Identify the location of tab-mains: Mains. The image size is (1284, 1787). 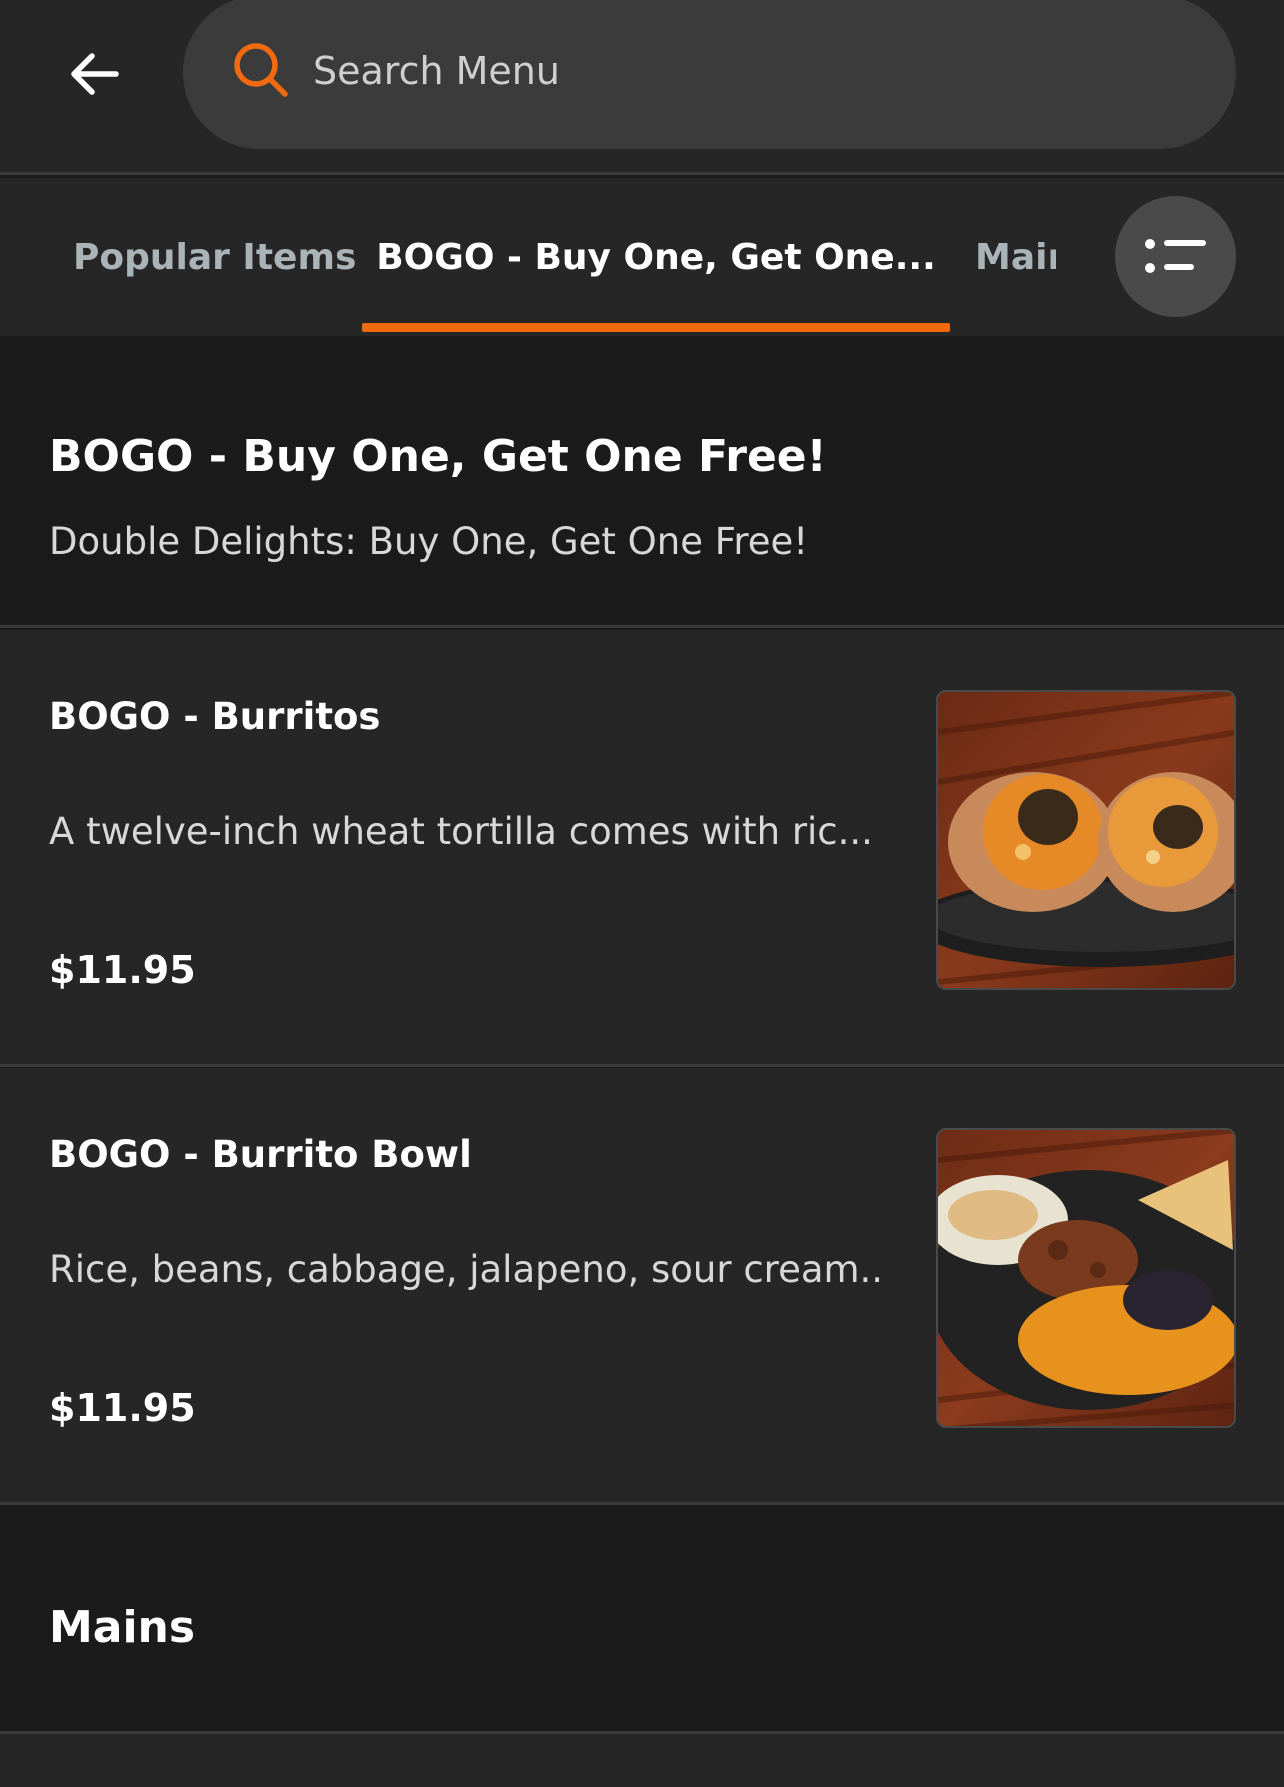
(1015, 257).